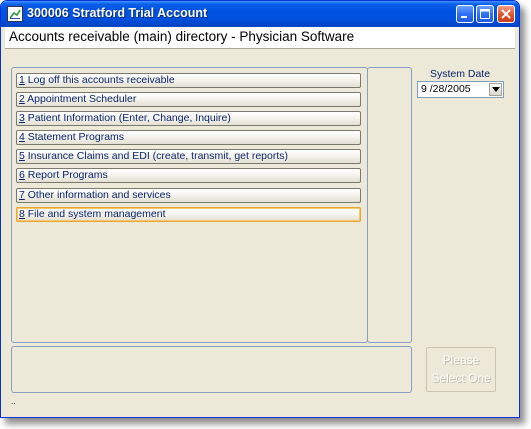 The image size is (531, 429). Describe the element at coordinates (80, 99) in the screenshot. I see `menu-item-label: Appointment Scheduler` at that location.